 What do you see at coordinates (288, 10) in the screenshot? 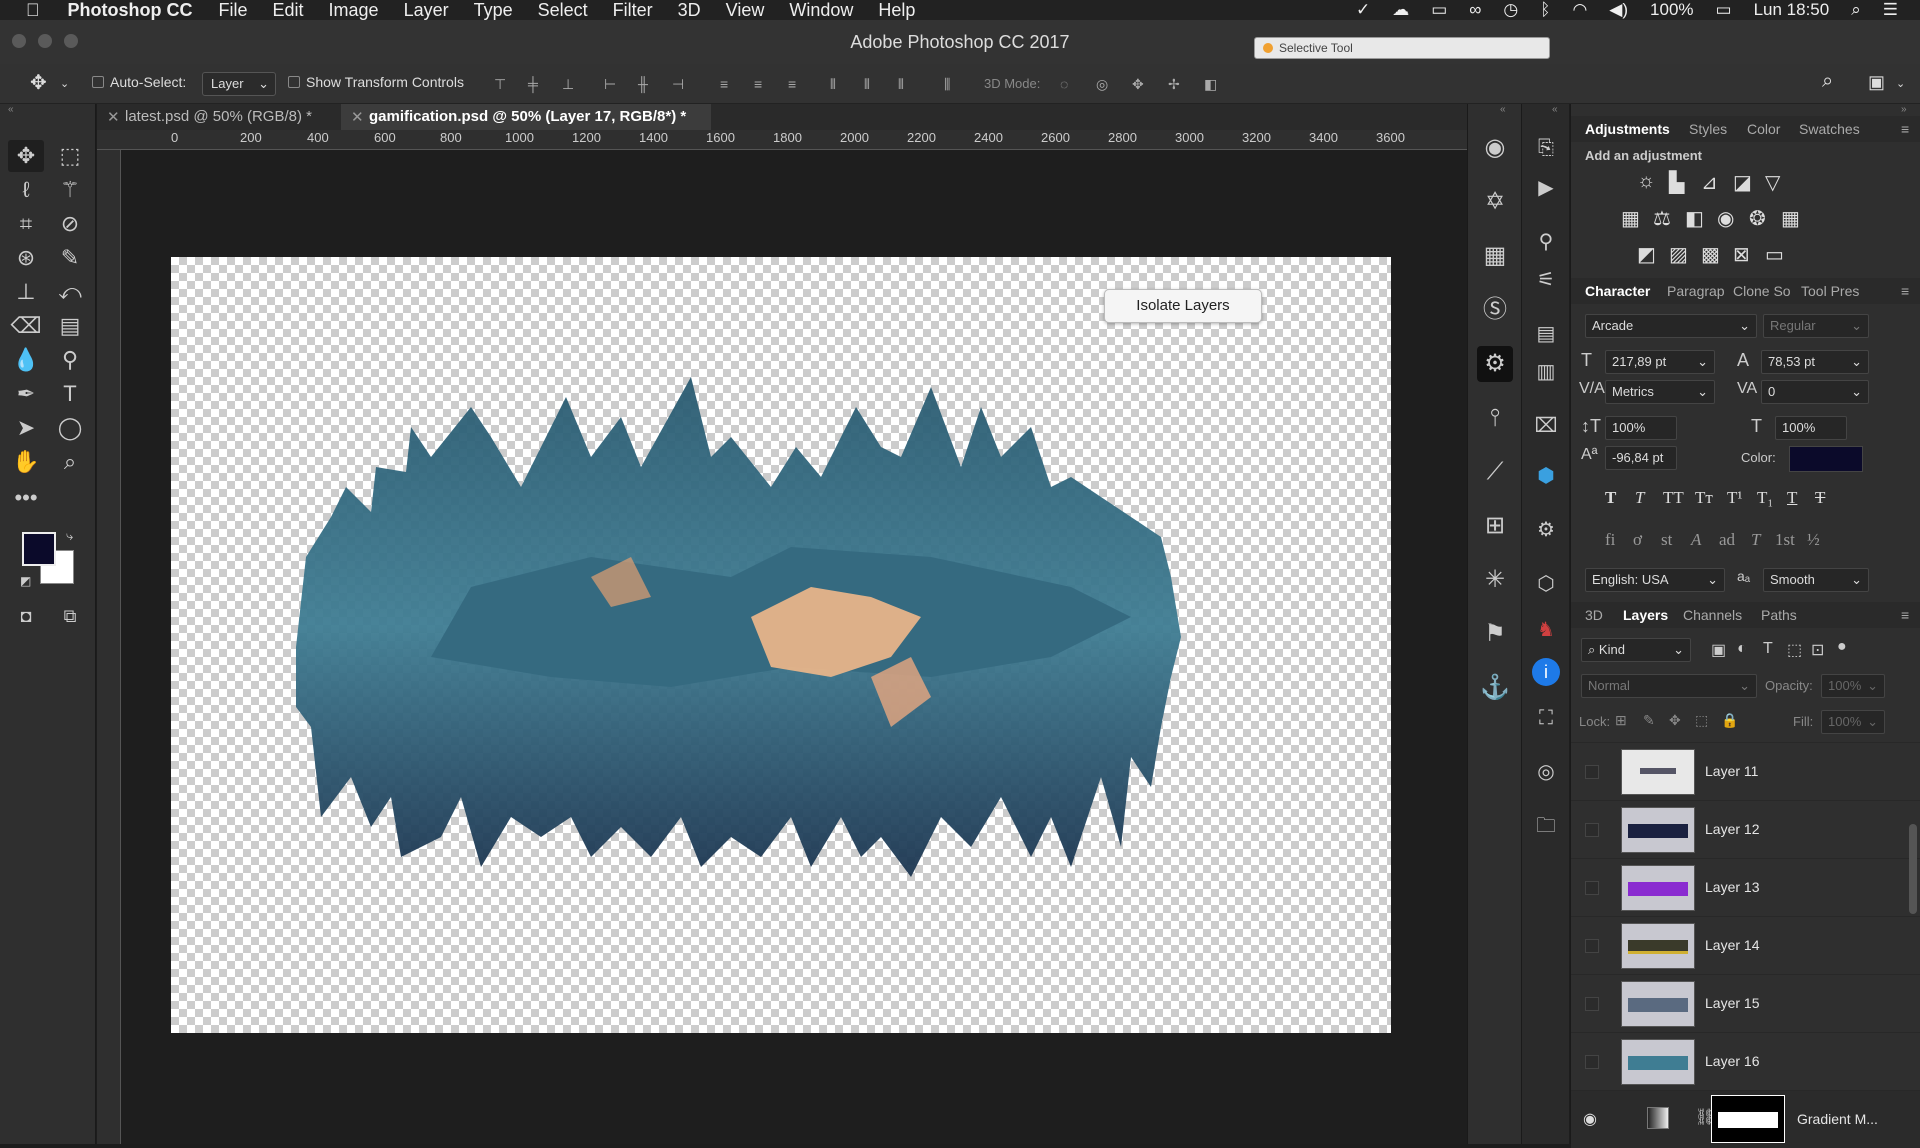
I see `menu-edit: Edit` at bounding box center [288, 10].